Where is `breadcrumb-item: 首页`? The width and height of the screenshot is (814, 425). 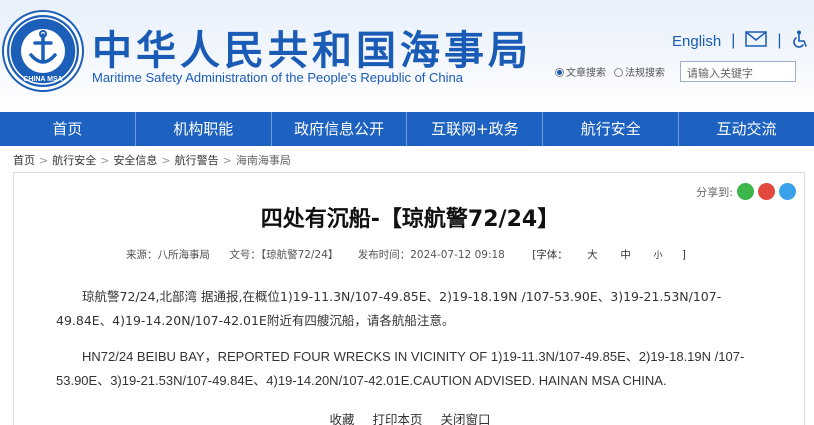
breadcrumb-item: 首页 is located at coordinates (24, 160).